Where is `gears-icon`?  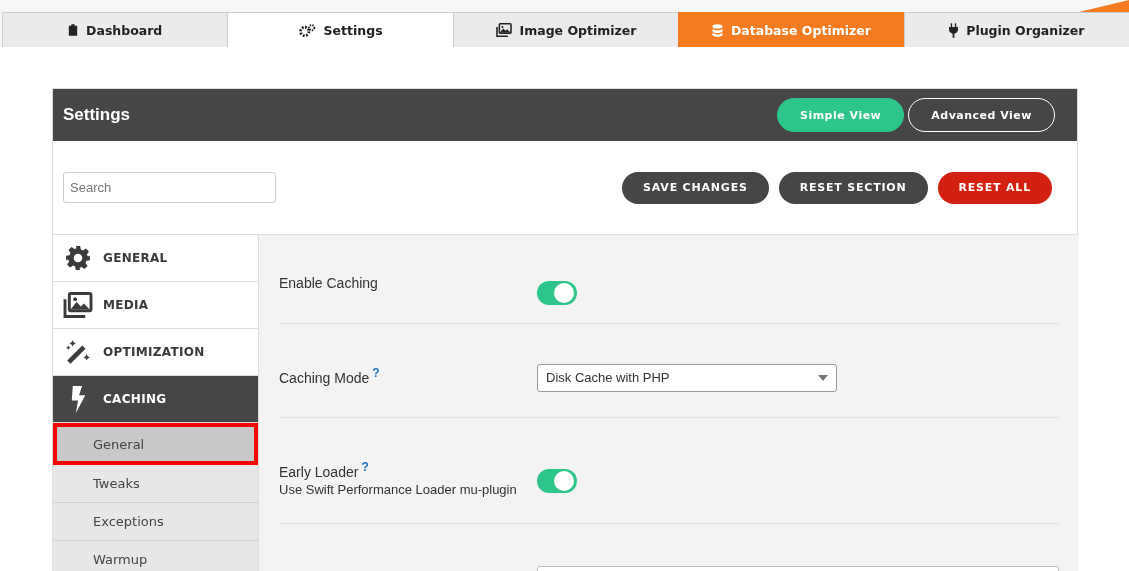
gears-icon is located at coordinates (307, 30).